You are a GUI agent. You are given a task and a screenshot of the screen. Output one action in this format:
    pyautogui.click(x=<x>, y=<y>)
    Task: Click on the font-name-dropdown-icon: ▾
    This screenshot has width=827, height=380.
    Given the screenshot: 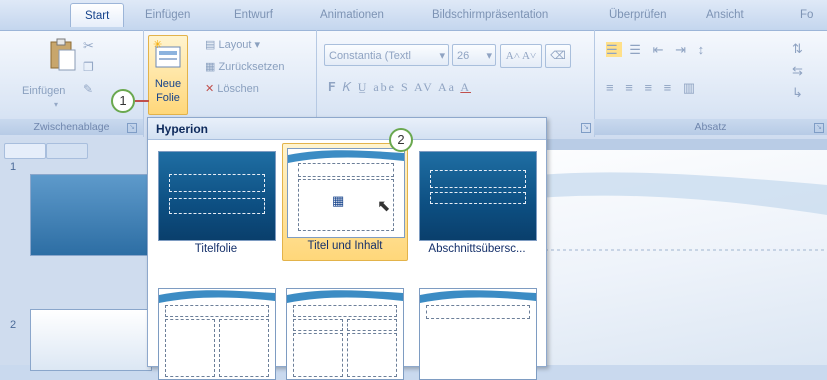 What is the action you would take?
    pyautogui.click(x=442, y=56)
    